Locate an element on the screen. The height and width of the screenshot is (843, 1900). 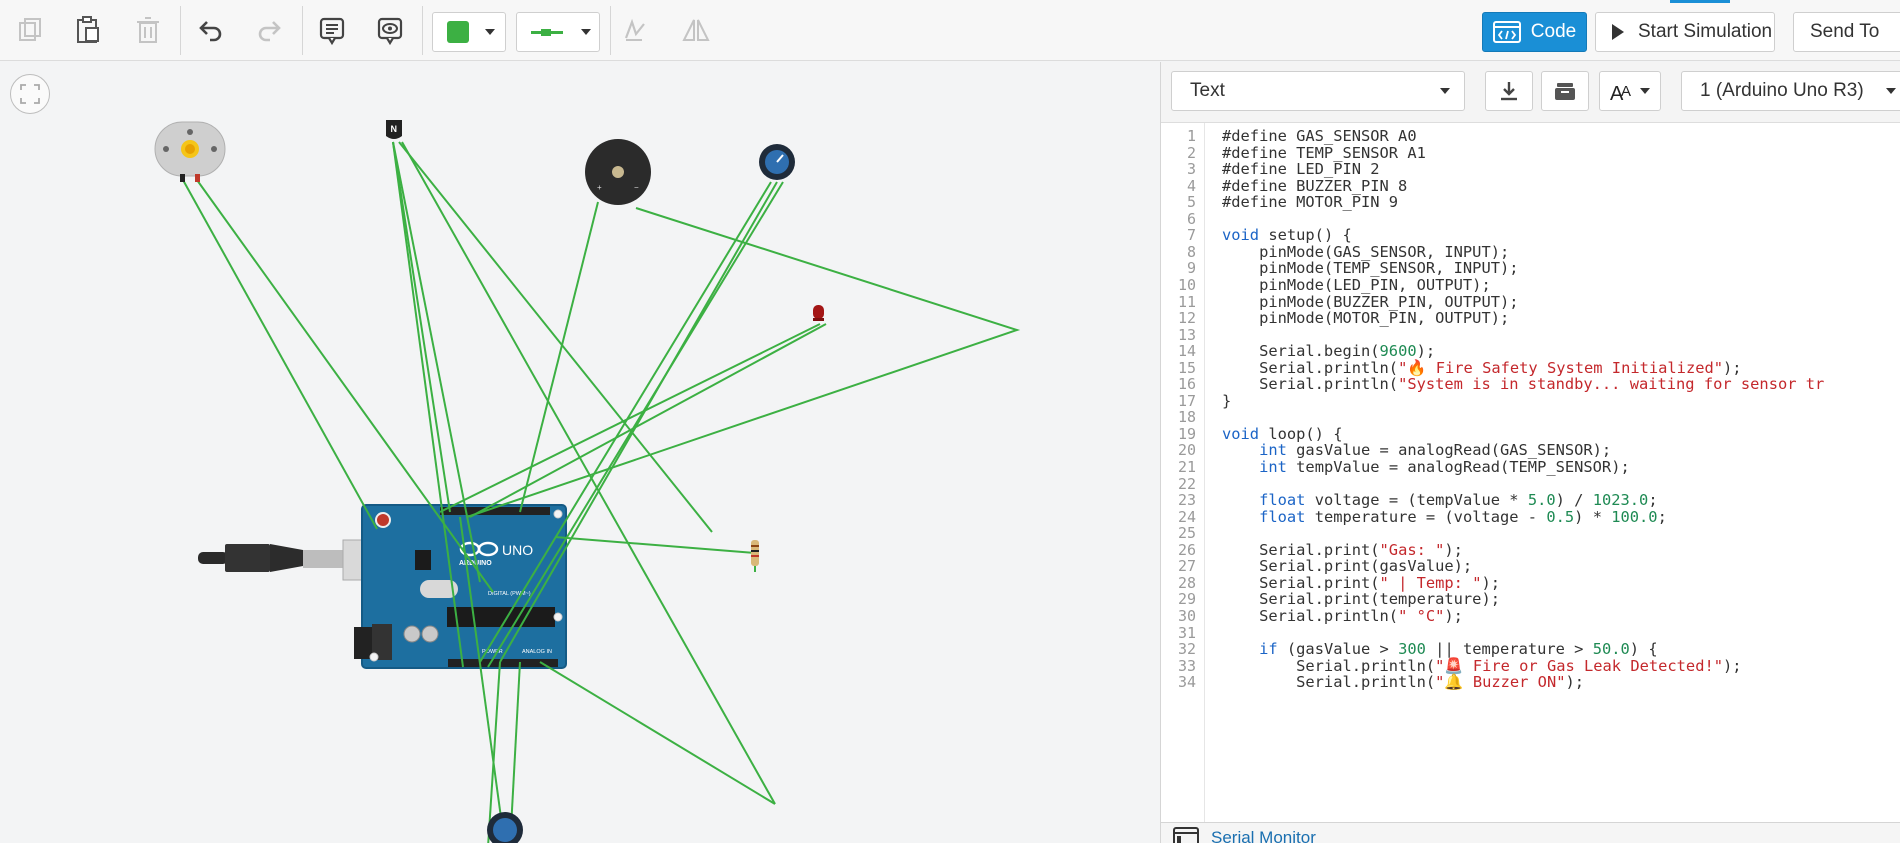
color-swatch is located at coordinates (458, 32).